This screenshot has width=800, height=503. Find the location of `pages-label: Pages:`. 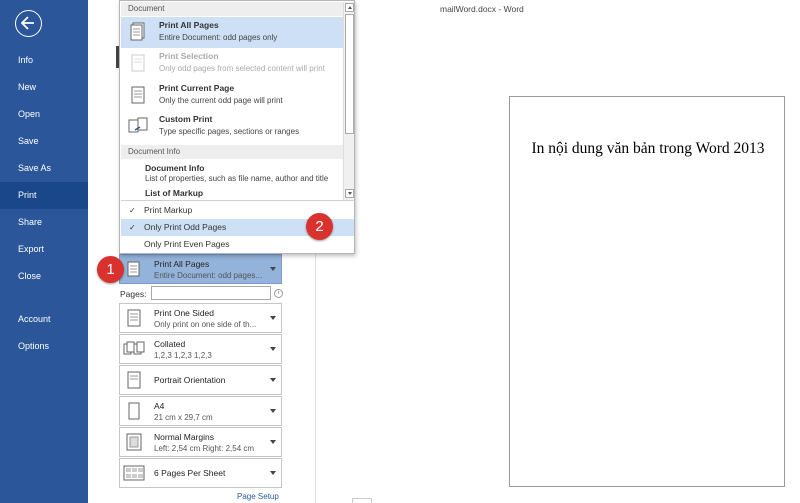

pages-label: Pages: is located at coordinates (133, 294).